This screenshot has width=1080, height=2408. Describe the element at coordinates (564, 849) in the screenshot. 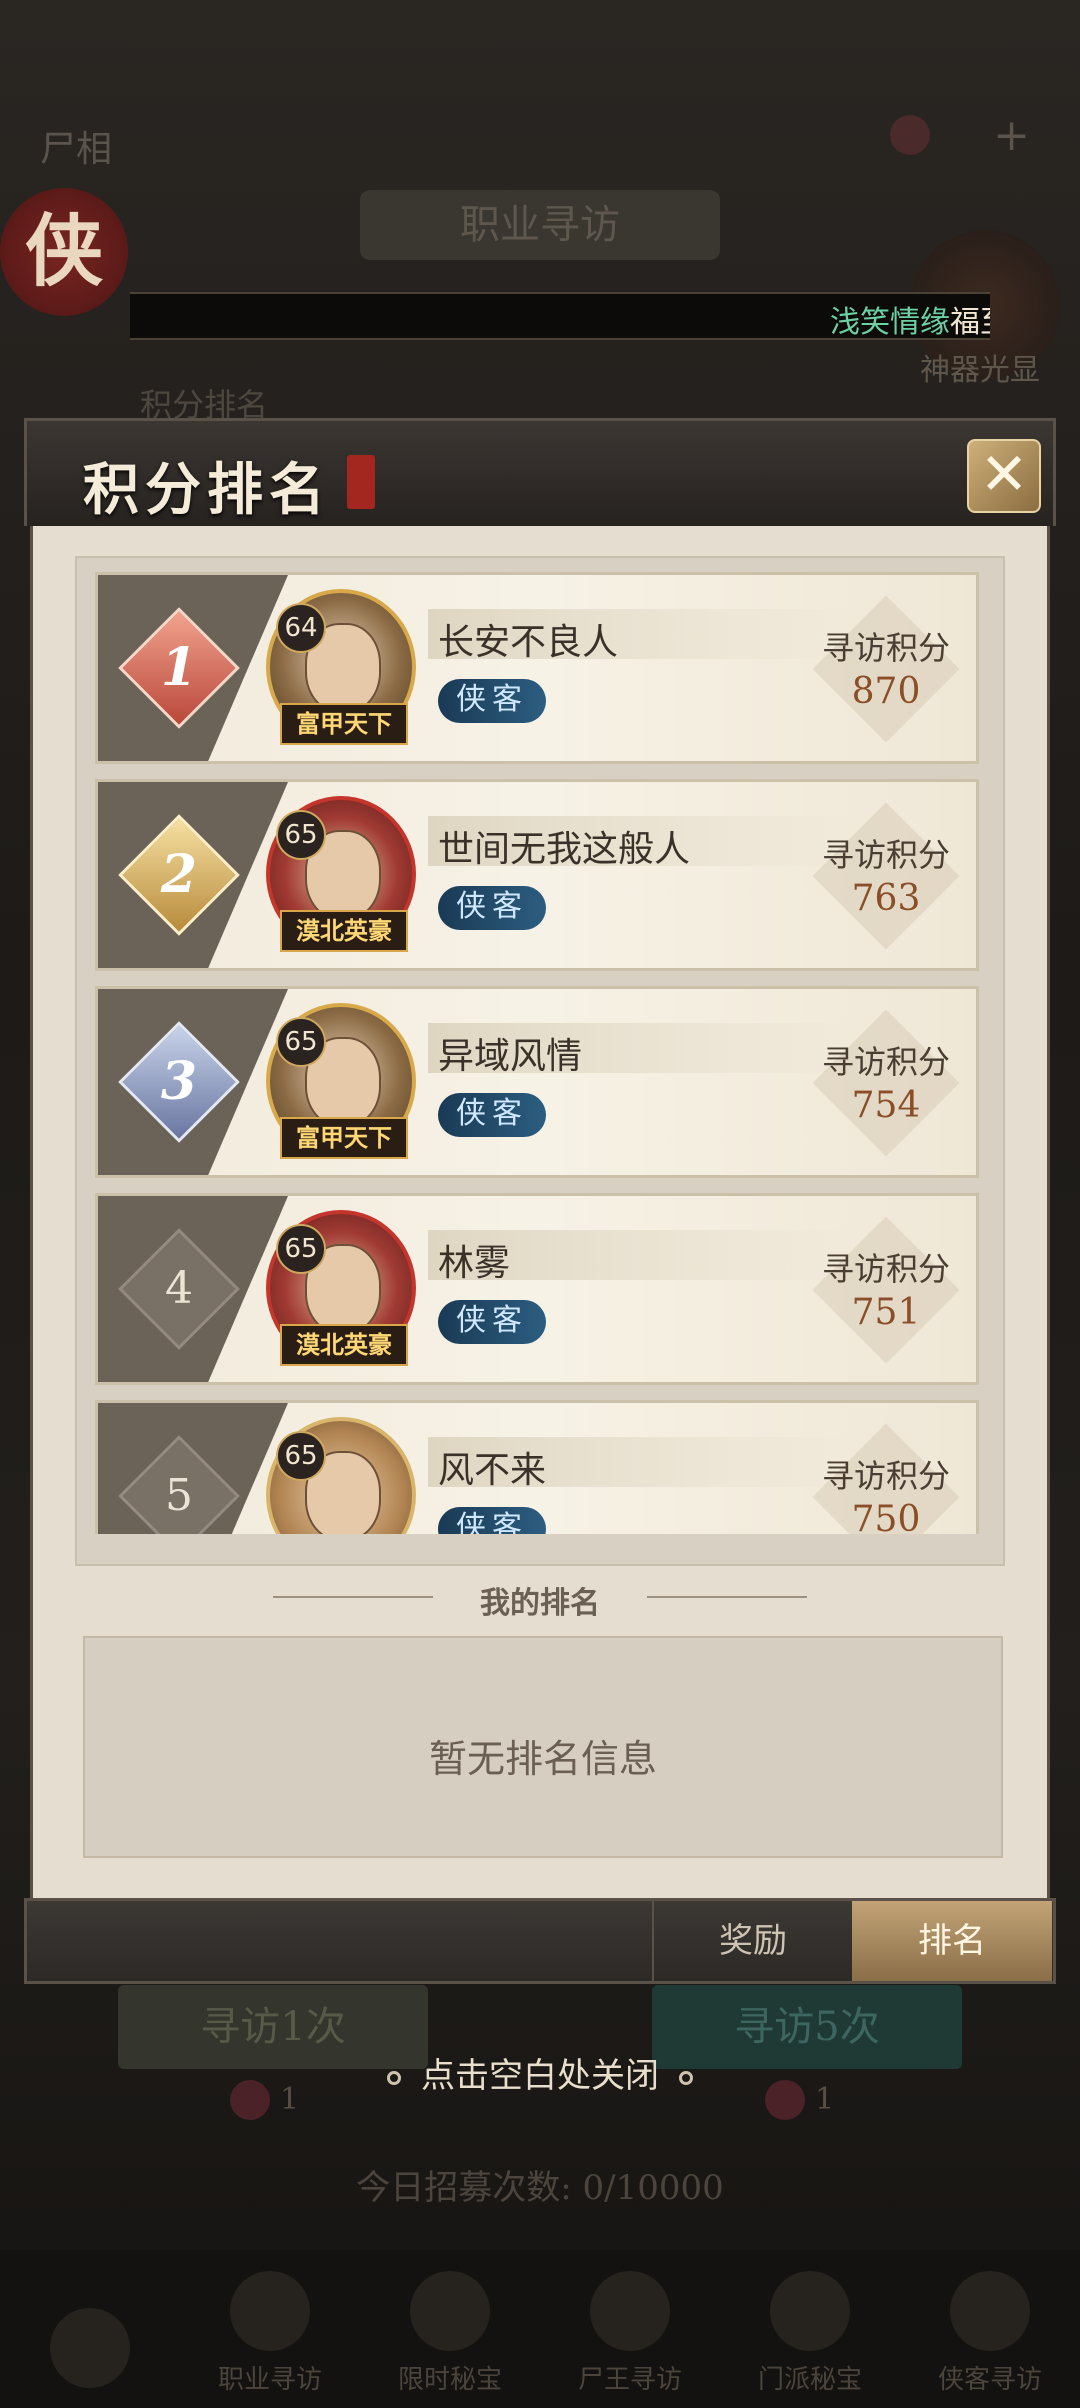

I see `player-name: 世间无我这般人` at that location.